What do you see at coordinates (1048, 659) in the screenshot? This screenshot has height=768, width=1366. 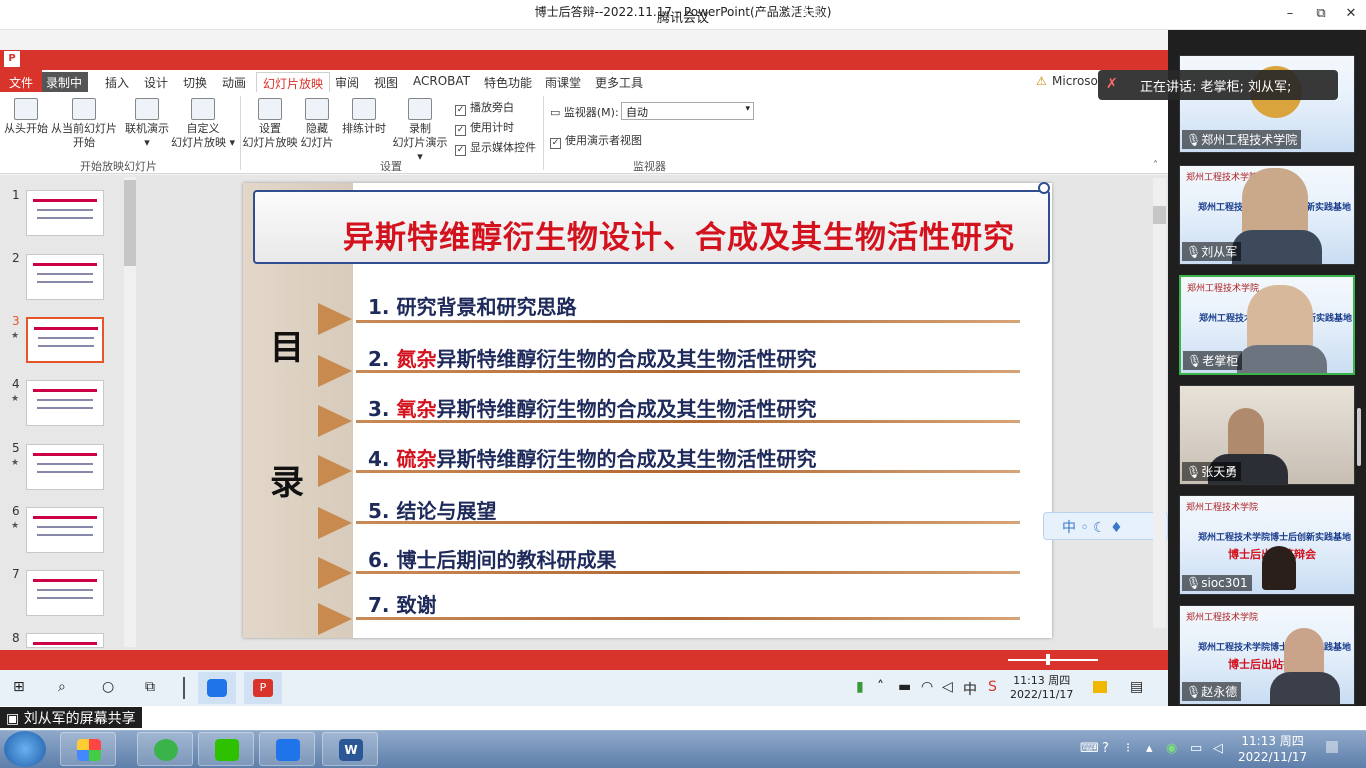 I see `zoom-slider-thumb` at bounding box center [1048, 659].